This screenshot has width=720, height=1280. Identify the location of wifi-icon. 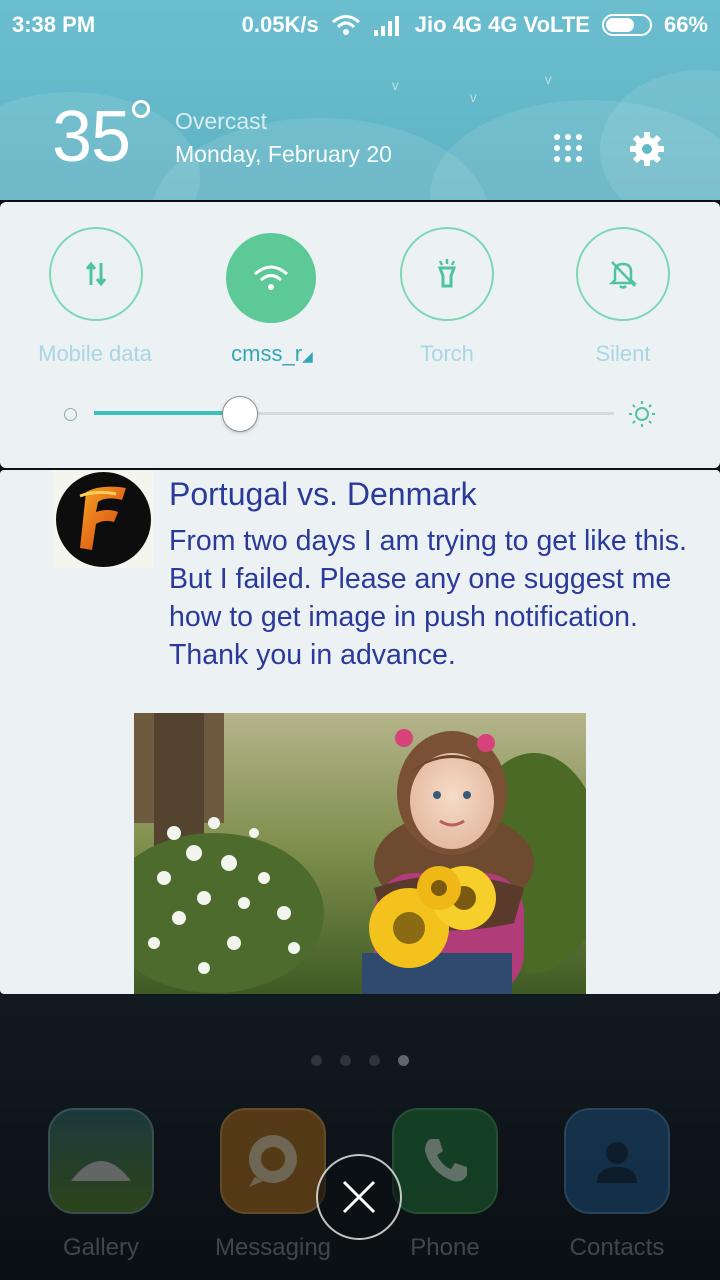
(271, 277).